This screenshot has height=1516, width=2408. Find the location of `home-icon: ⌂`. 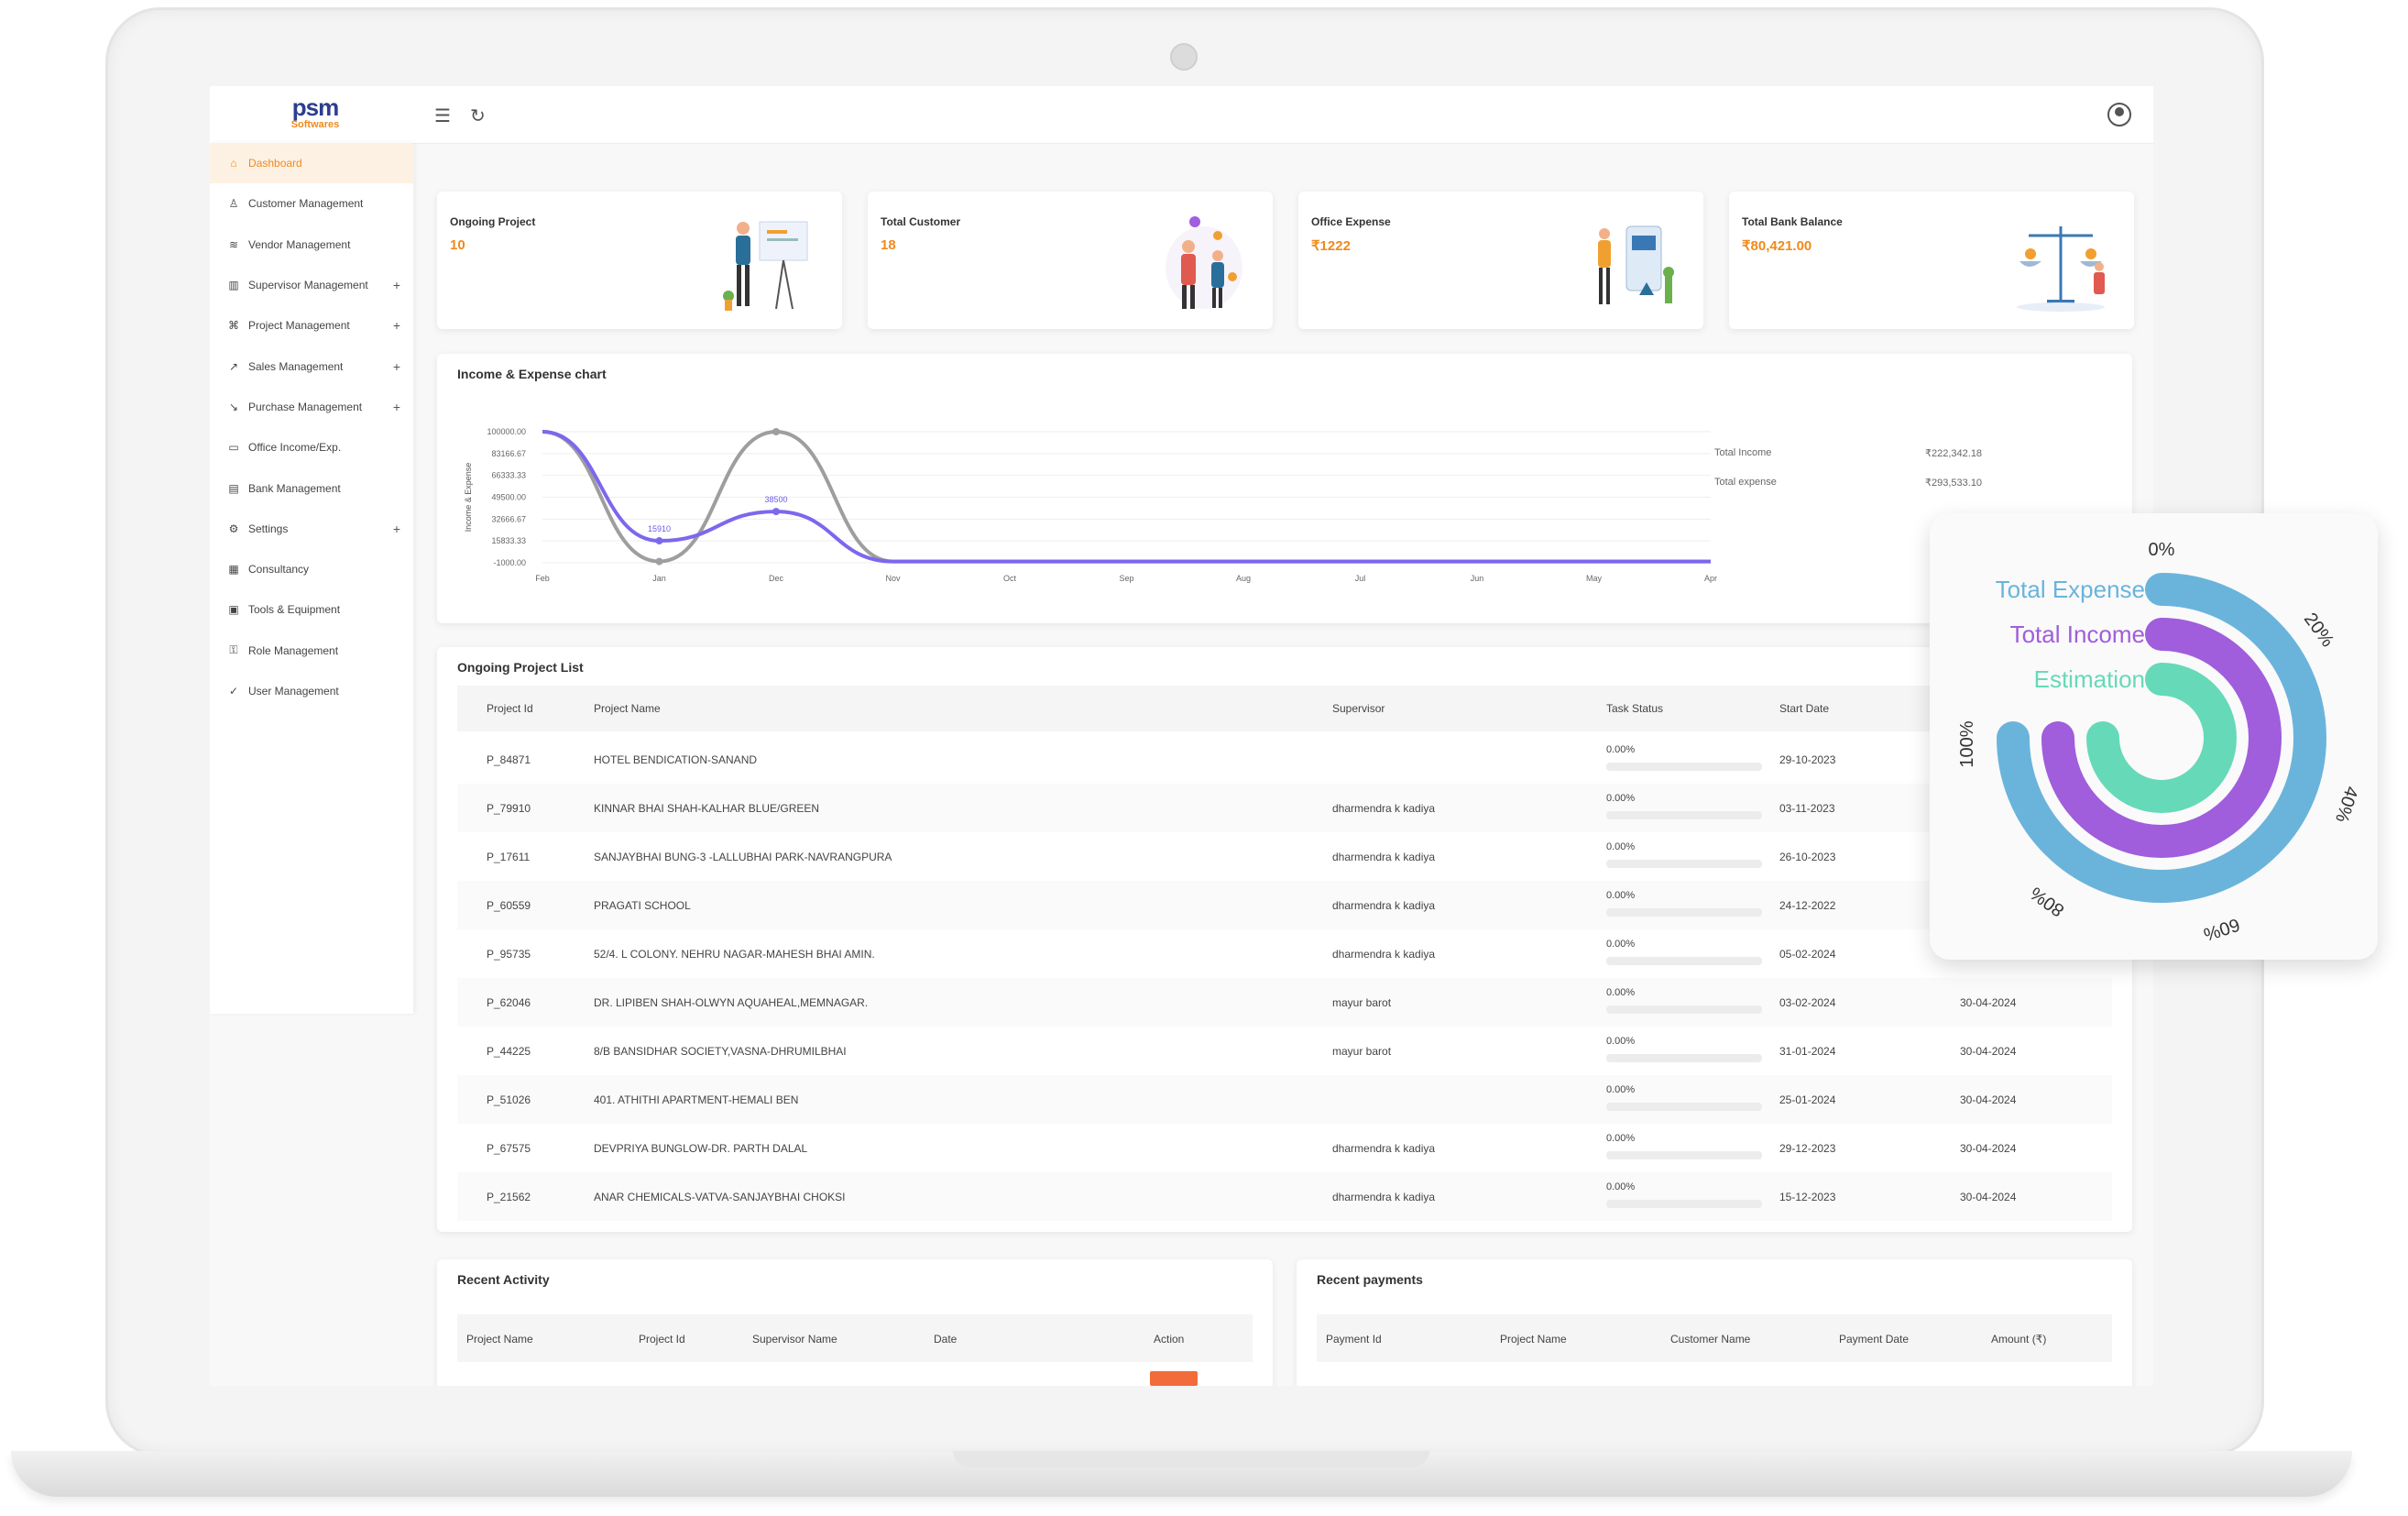

home-icon: ⌂ is located at coordinates (233, 163).